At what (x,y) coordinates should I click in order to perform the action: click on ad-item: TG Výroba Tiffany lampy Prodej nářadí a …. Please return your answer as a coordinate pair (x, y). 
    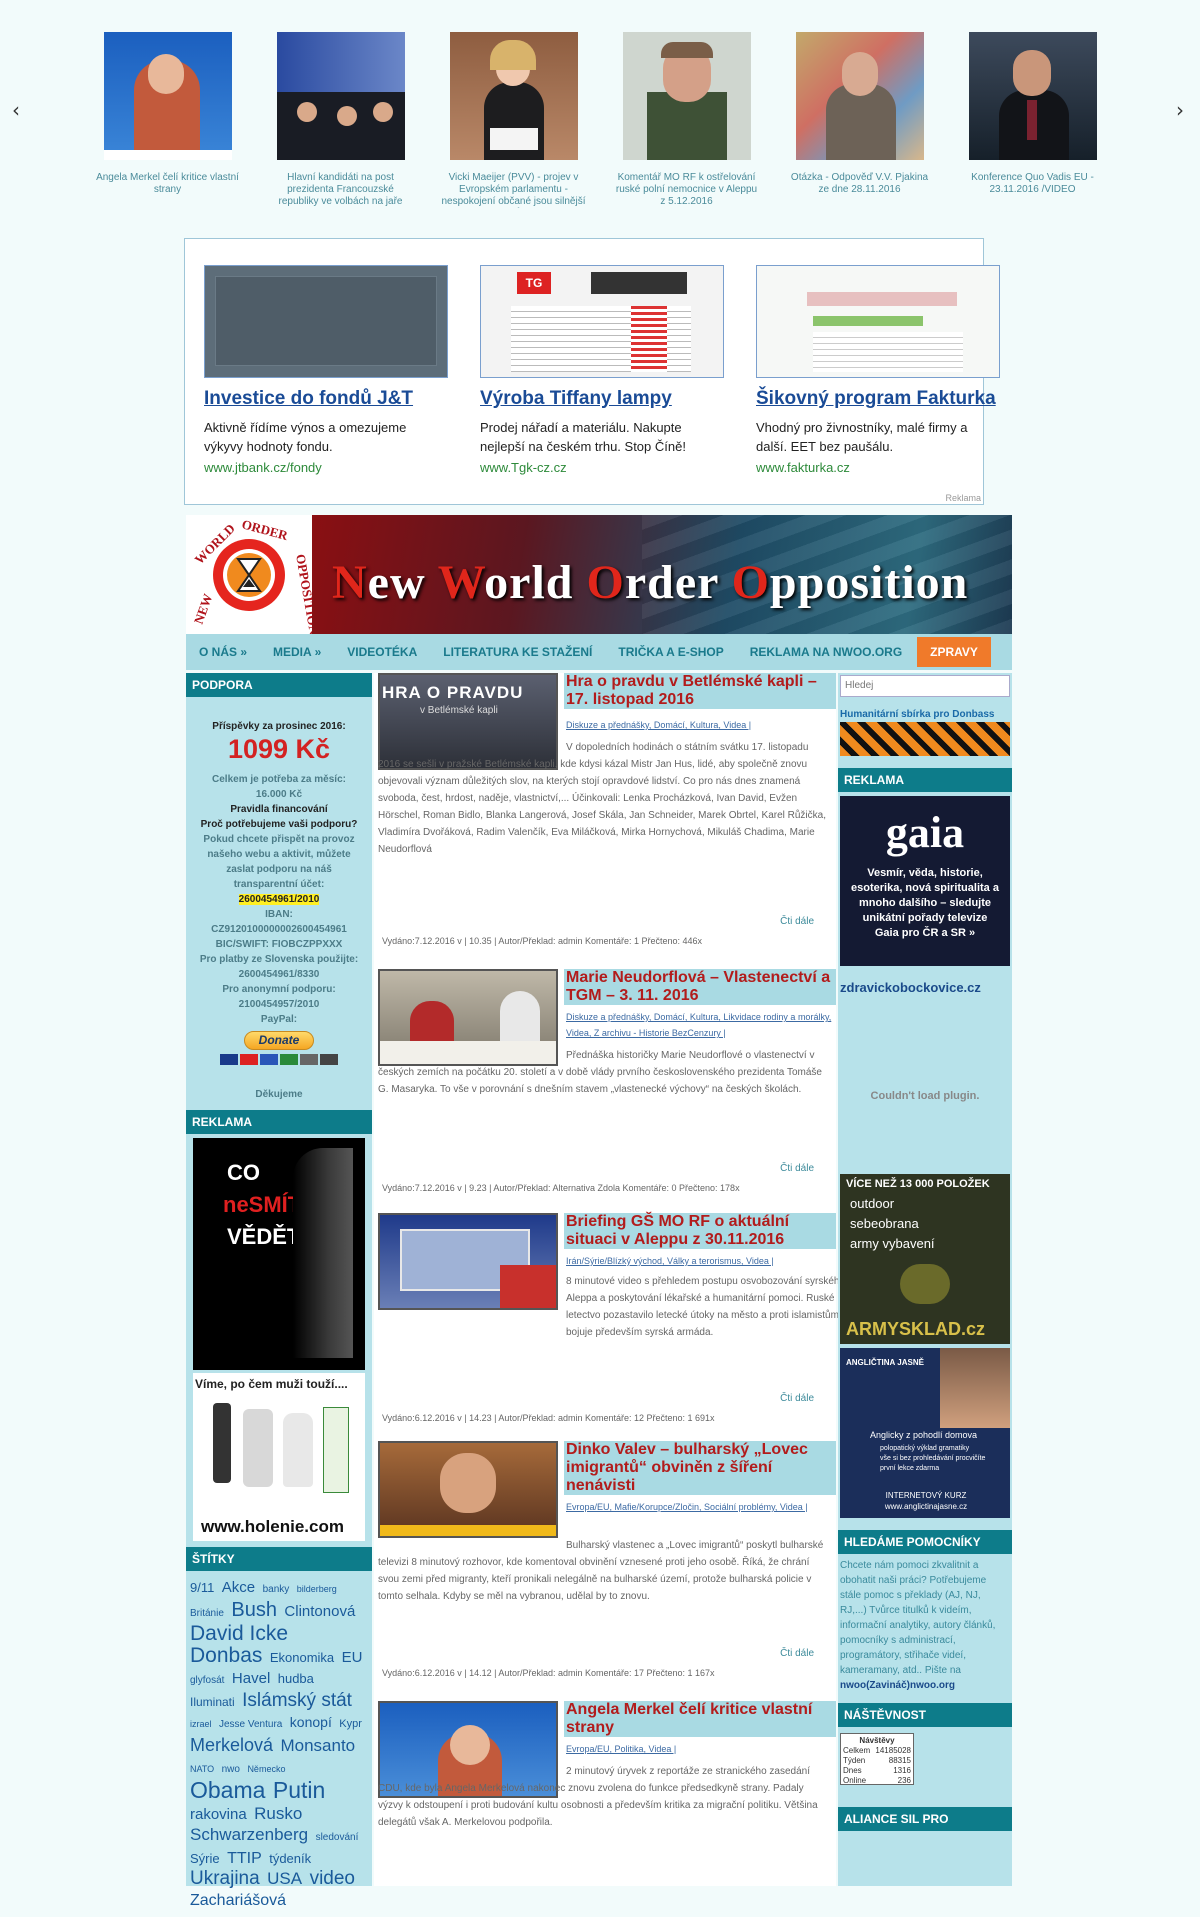
    Looking at the image, I should click on (602, 370).